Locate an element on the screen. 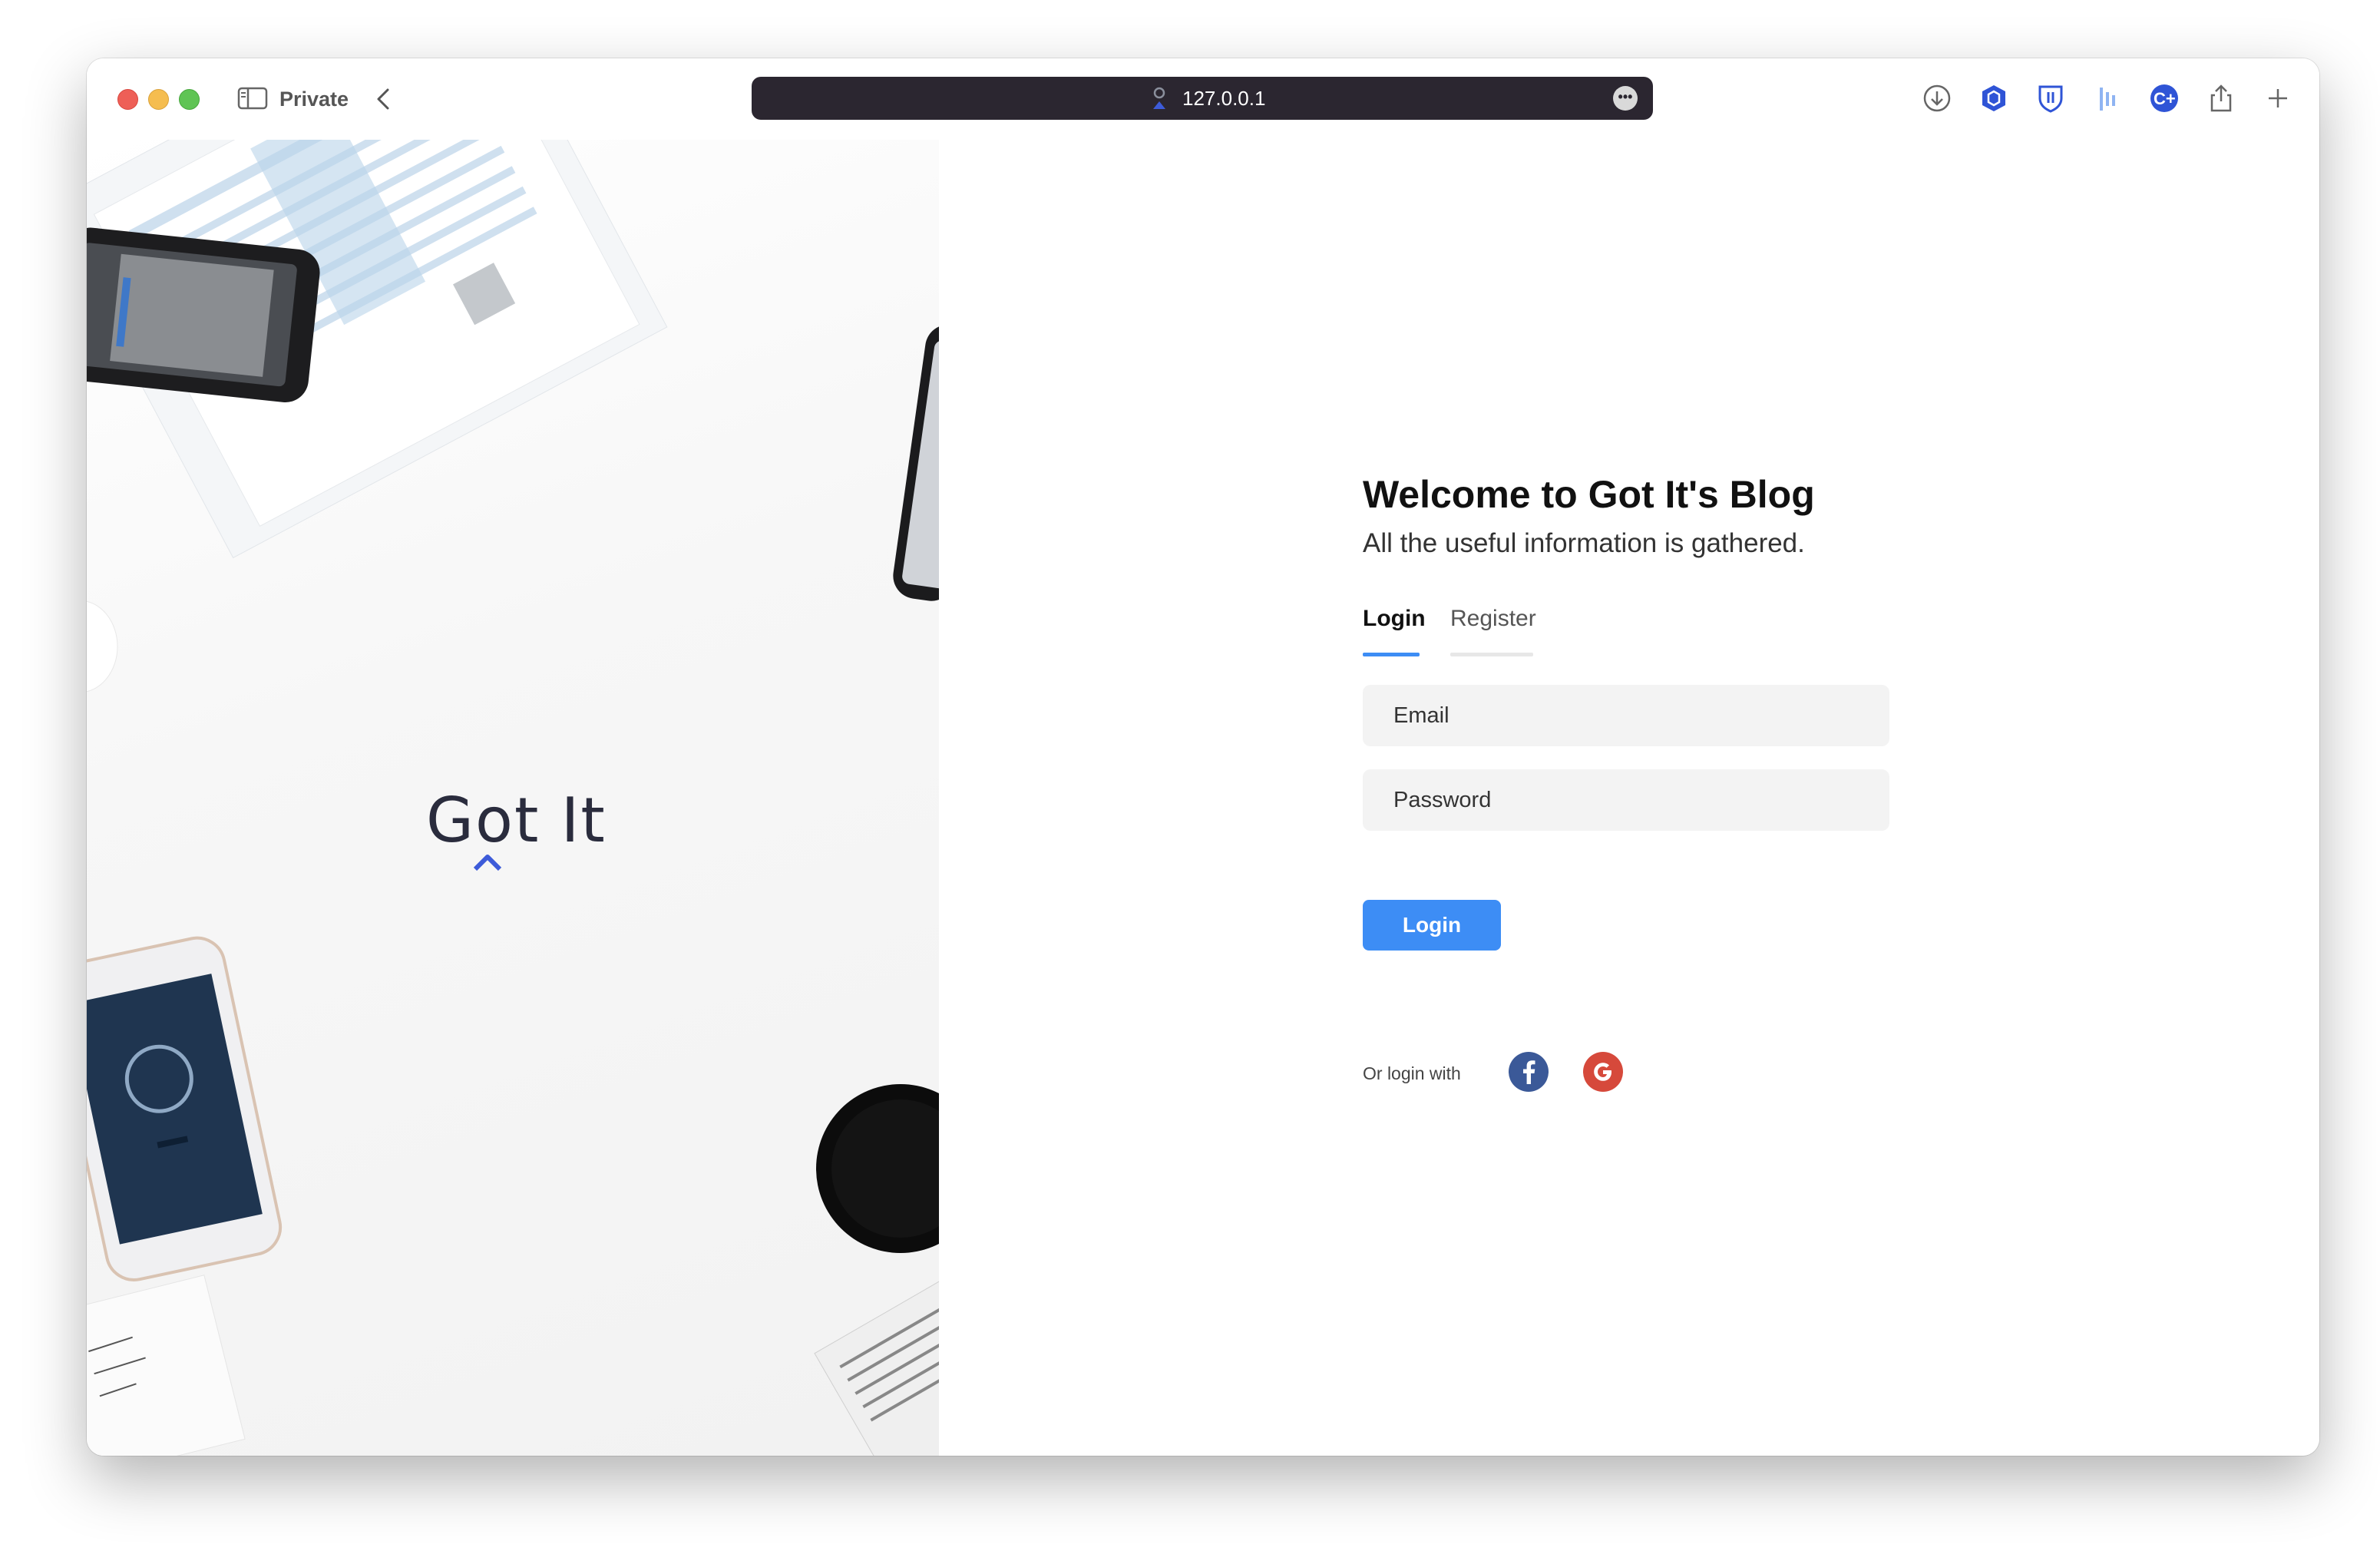 The width and height of the screenshot is (2380, 1554). auth-tabs: Login Register is located at coordinates (1631, 632).